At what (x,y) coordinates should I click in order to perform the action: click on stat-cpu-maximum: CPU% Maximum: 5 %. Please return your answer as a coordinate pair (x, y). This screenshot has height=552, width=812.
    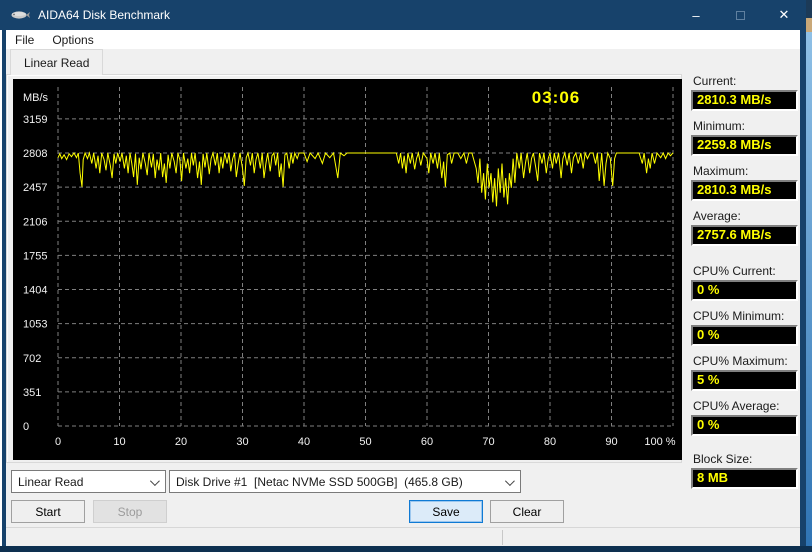
    Looking at the image, I should click on (744, 372).